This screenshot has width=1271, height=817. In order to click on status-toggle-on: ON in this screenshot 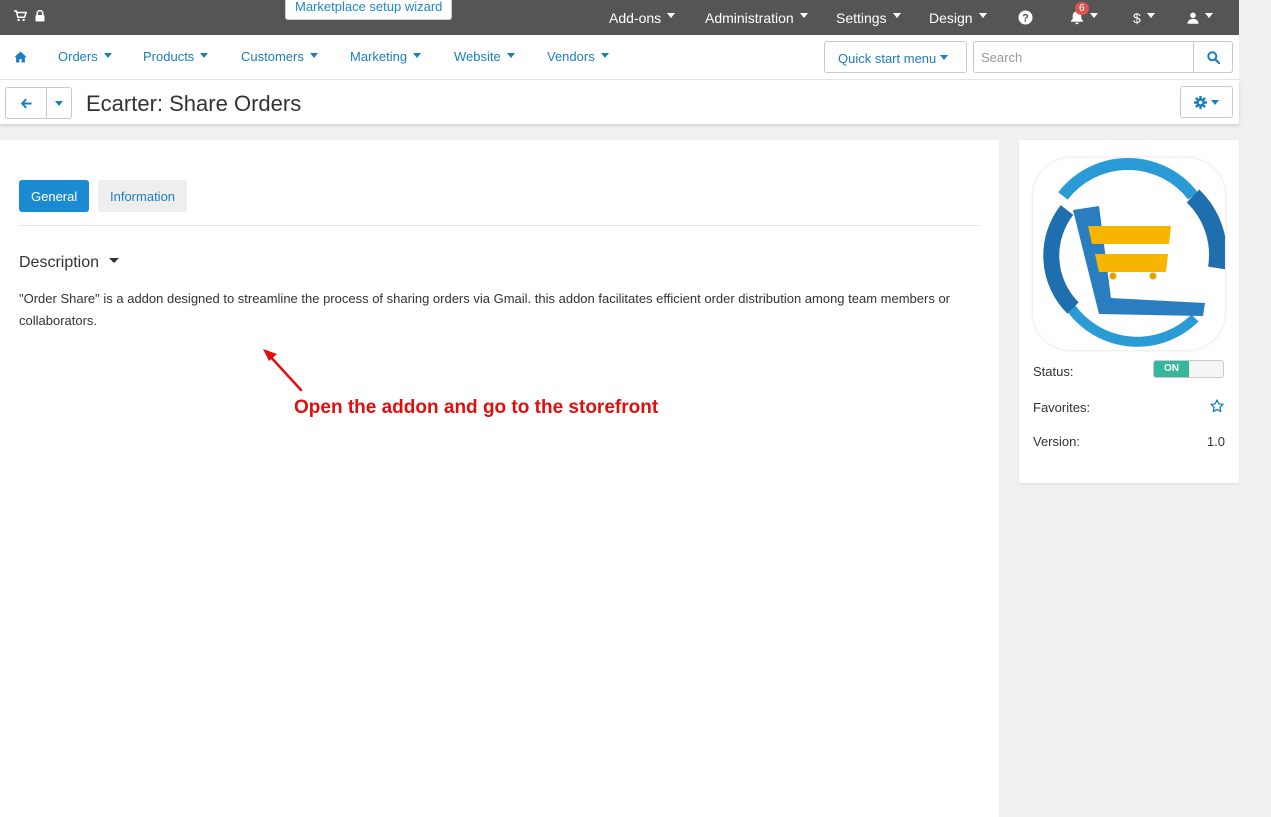, I will do `click(1171, 369)`.